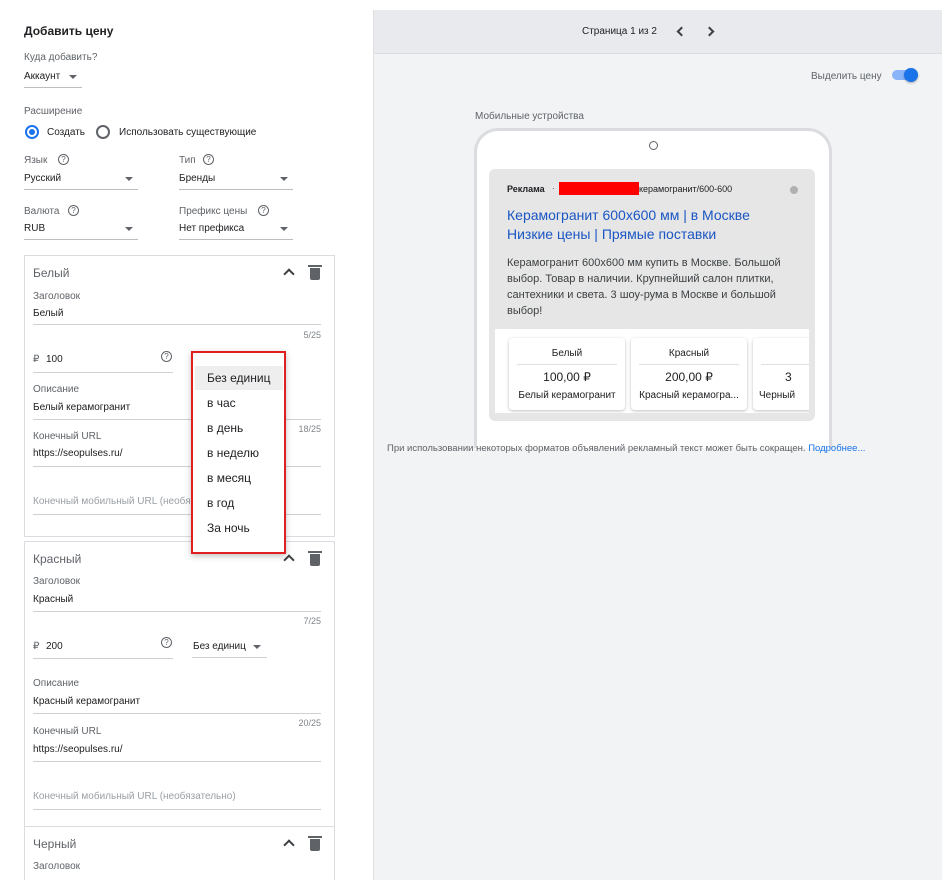 Image resolution: width=942 pixels, height=880 pixels. I want to click on unit-select: Без единиц, so click(229, 647).